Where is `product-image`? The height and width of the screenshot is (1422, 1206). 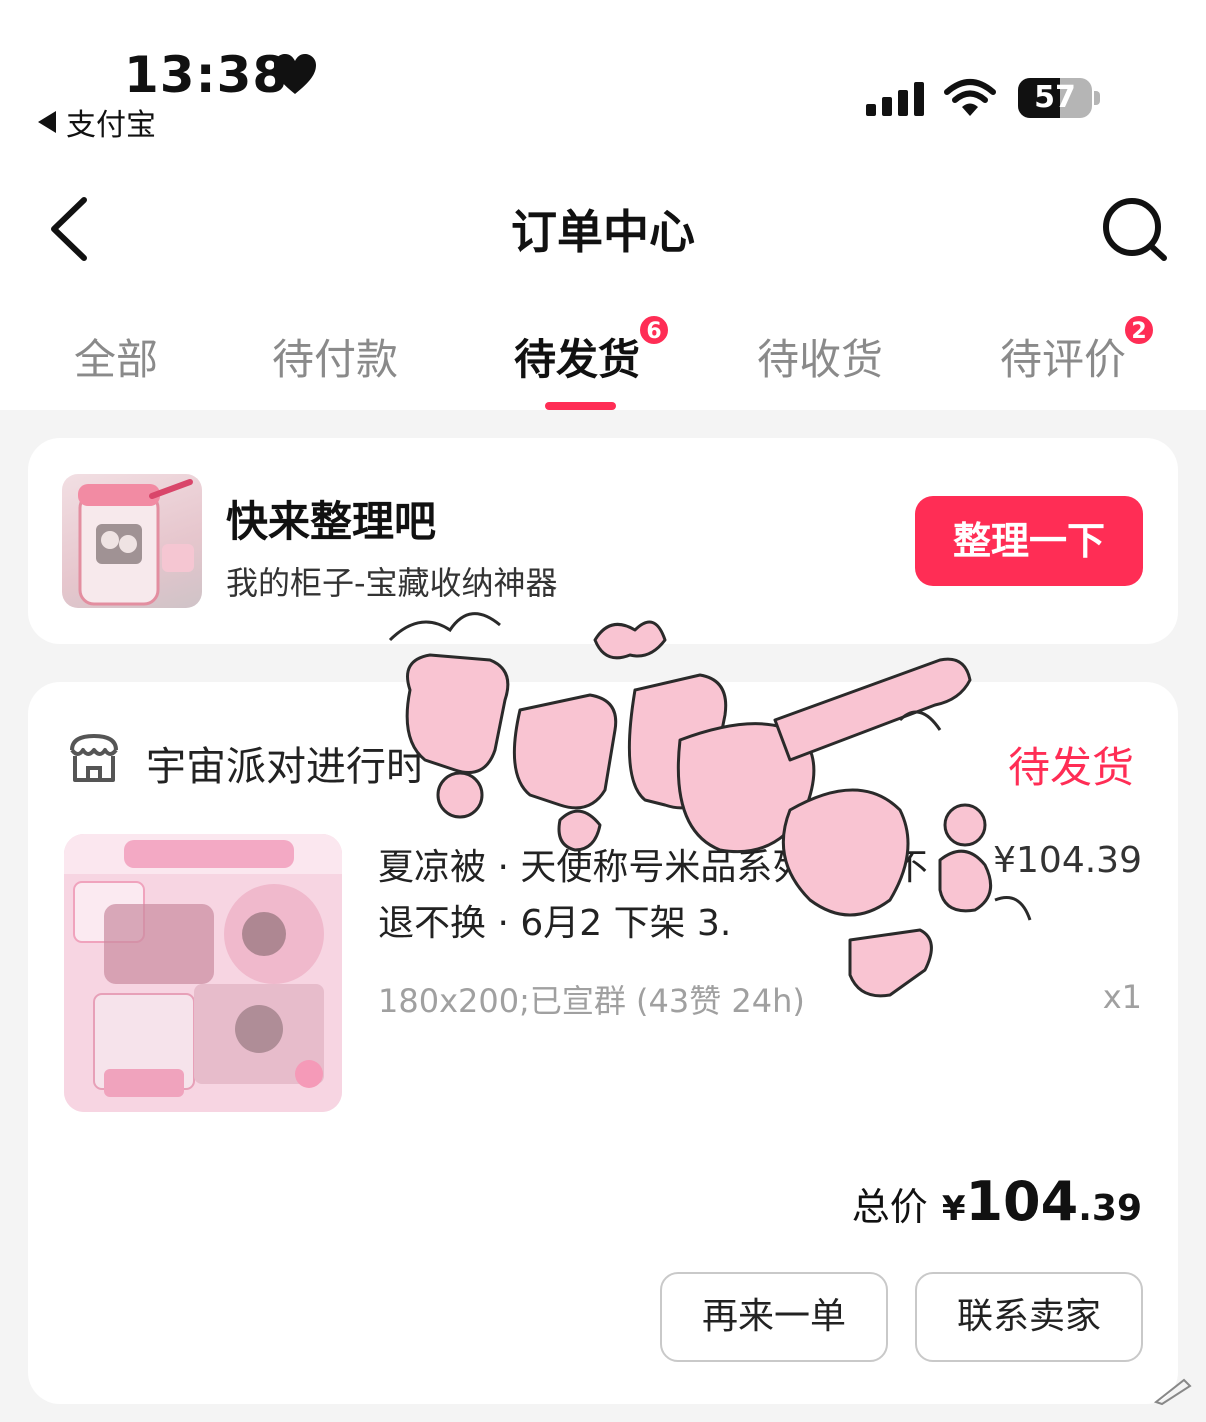 product-image is located at coordinates (203, 973).